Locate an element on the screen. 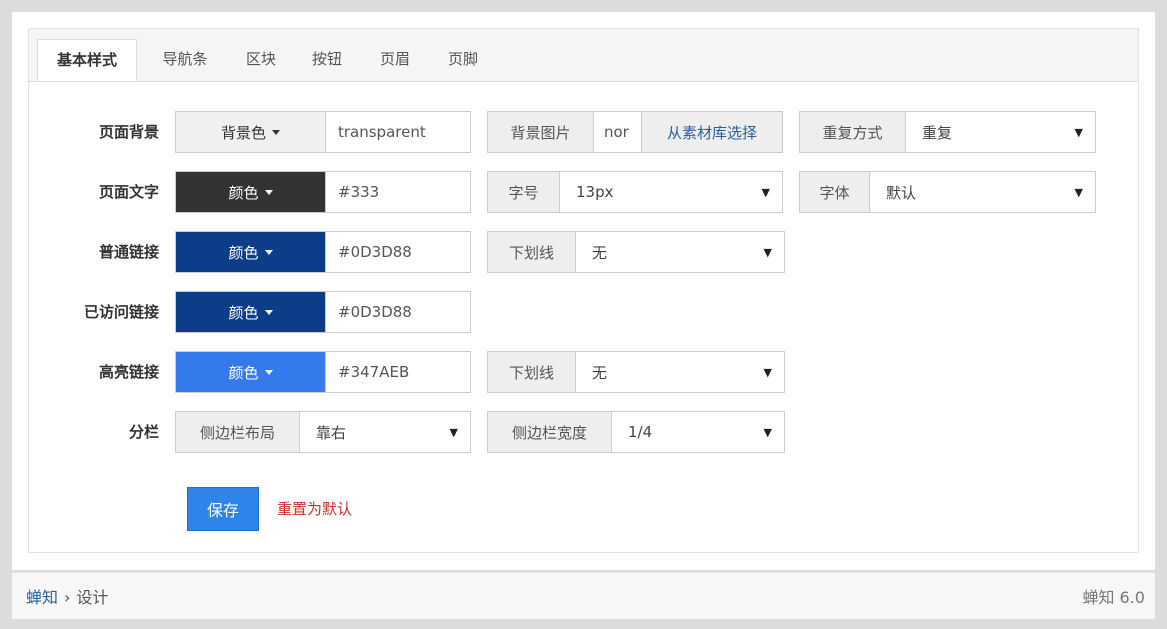 The image size is (1167, 629). footer-bar: 蝉知 › 设计 蝉知 6.0 is located at coordinates (583, 595).